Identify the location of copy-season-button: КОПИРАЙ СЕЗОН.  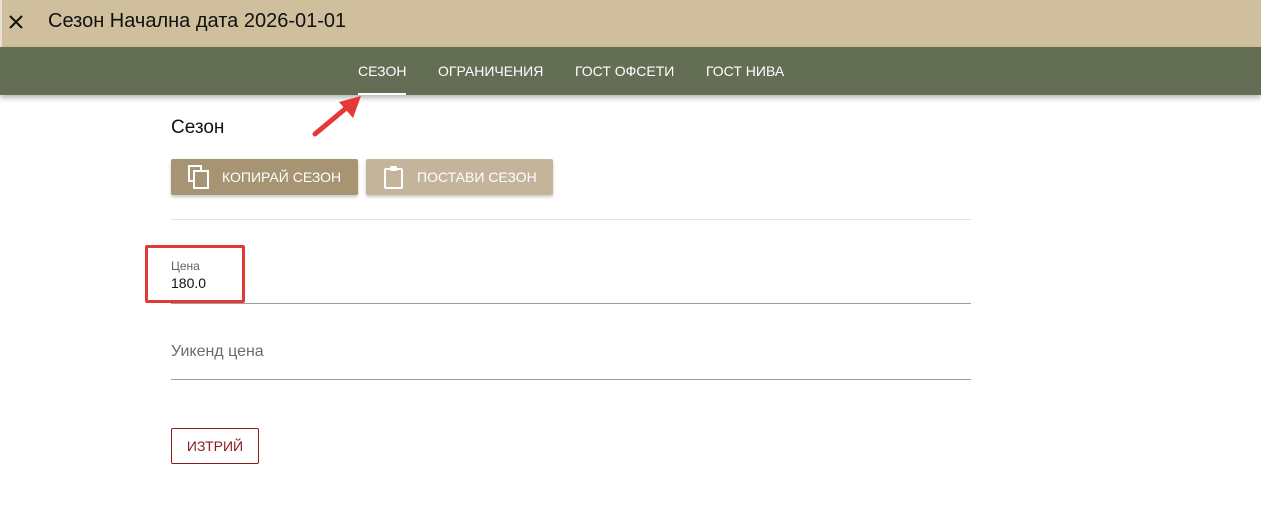
(264, 177).